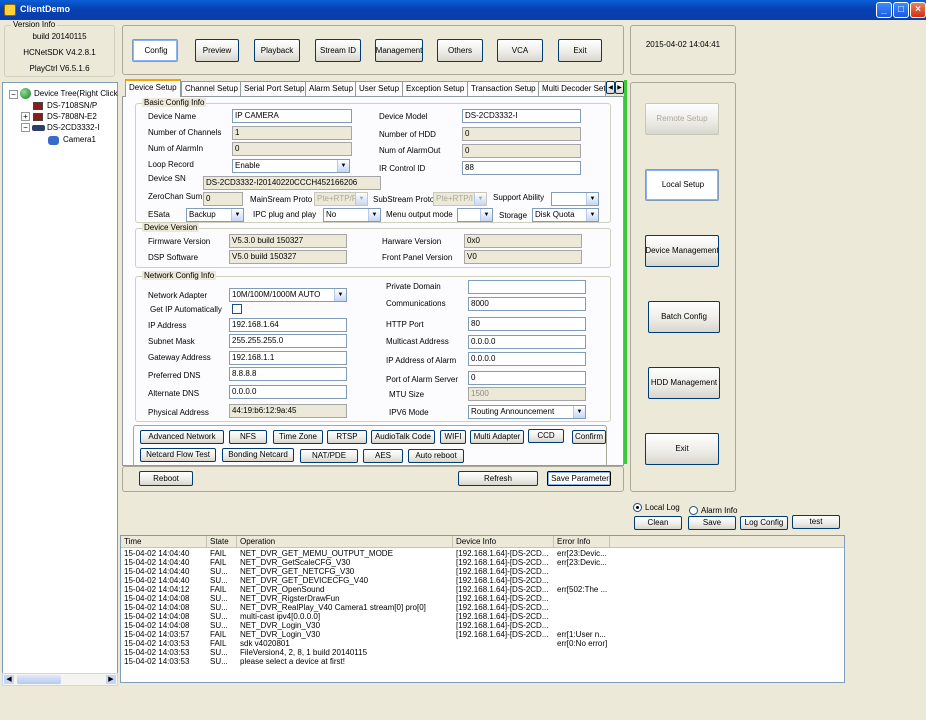 The width and height of the screenshot is (926, 720). What do you see at coordinates (527, 342) in the screenshot?
I see `multicast-input: 0.0.0.0` at bounding box center [527, 342].